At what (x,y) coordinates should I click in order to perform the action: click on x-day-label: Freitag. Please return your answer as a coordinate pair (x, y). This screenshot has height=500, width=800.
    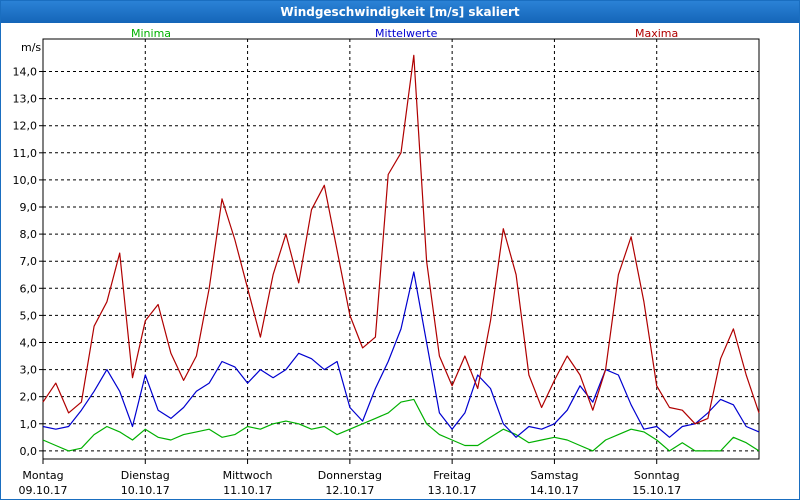
    Looking at the image, I should click on (452, 475).